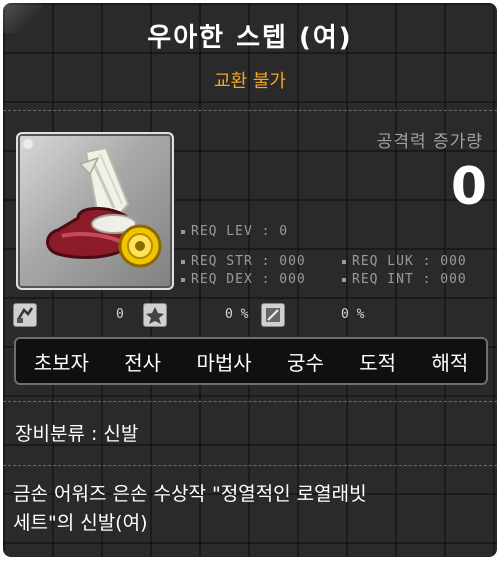 Image resolution: width=502 pixels, height=562 pixels. I want to click on req-str-text: REQ STR : 000, so click(248, 261).